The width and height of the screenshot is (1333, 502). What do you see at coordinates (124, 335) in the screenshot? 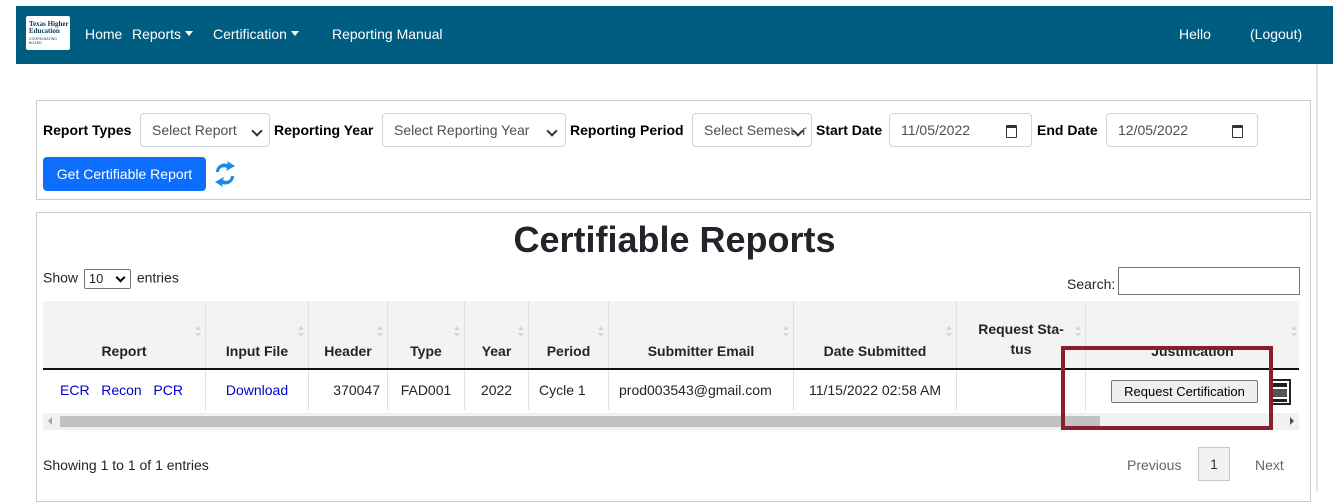
I see `column-header-report: Report` at bounding box center [124, 335].